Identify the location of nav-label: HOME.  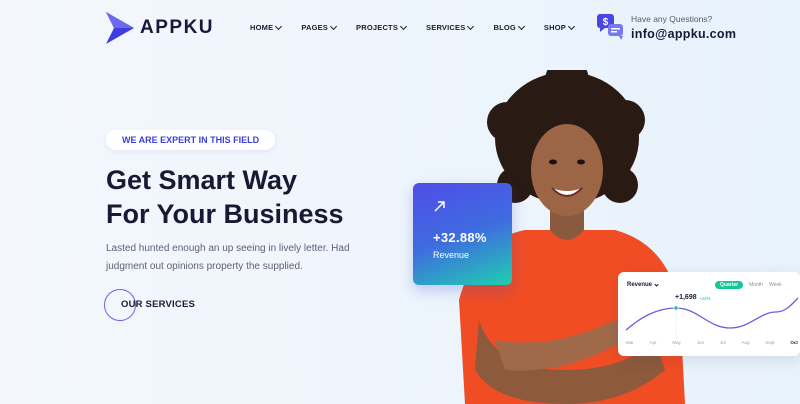
(262, 27).